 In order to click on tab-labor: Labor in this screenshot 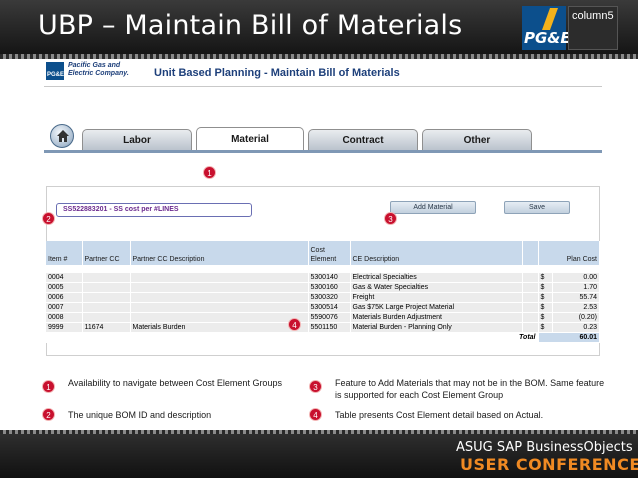, I will do `click(137, 140)`.